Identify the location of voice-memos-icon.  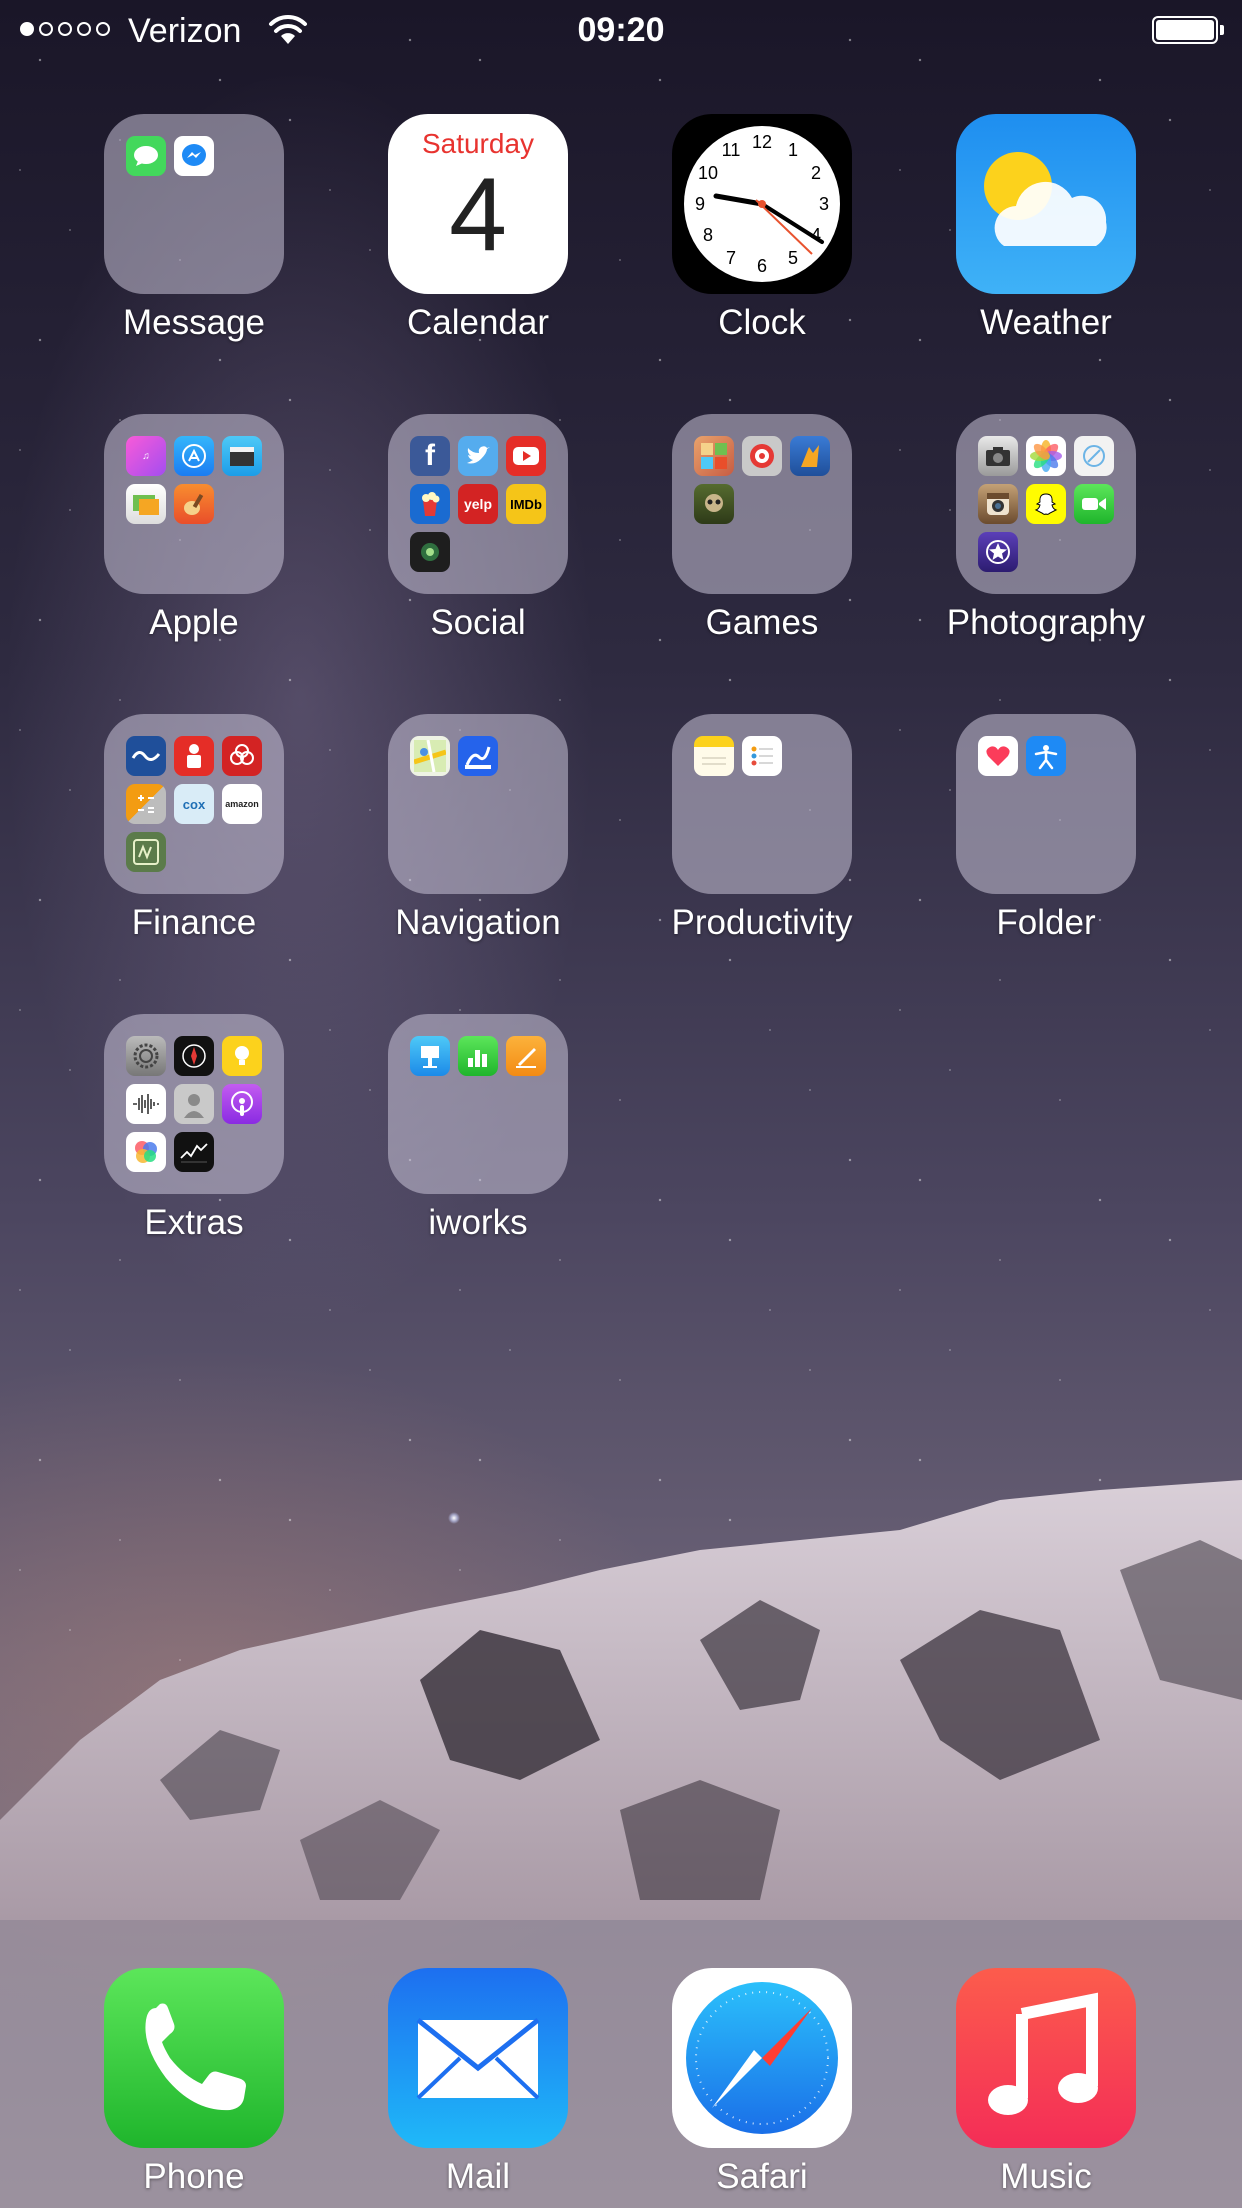
(146, 1104).